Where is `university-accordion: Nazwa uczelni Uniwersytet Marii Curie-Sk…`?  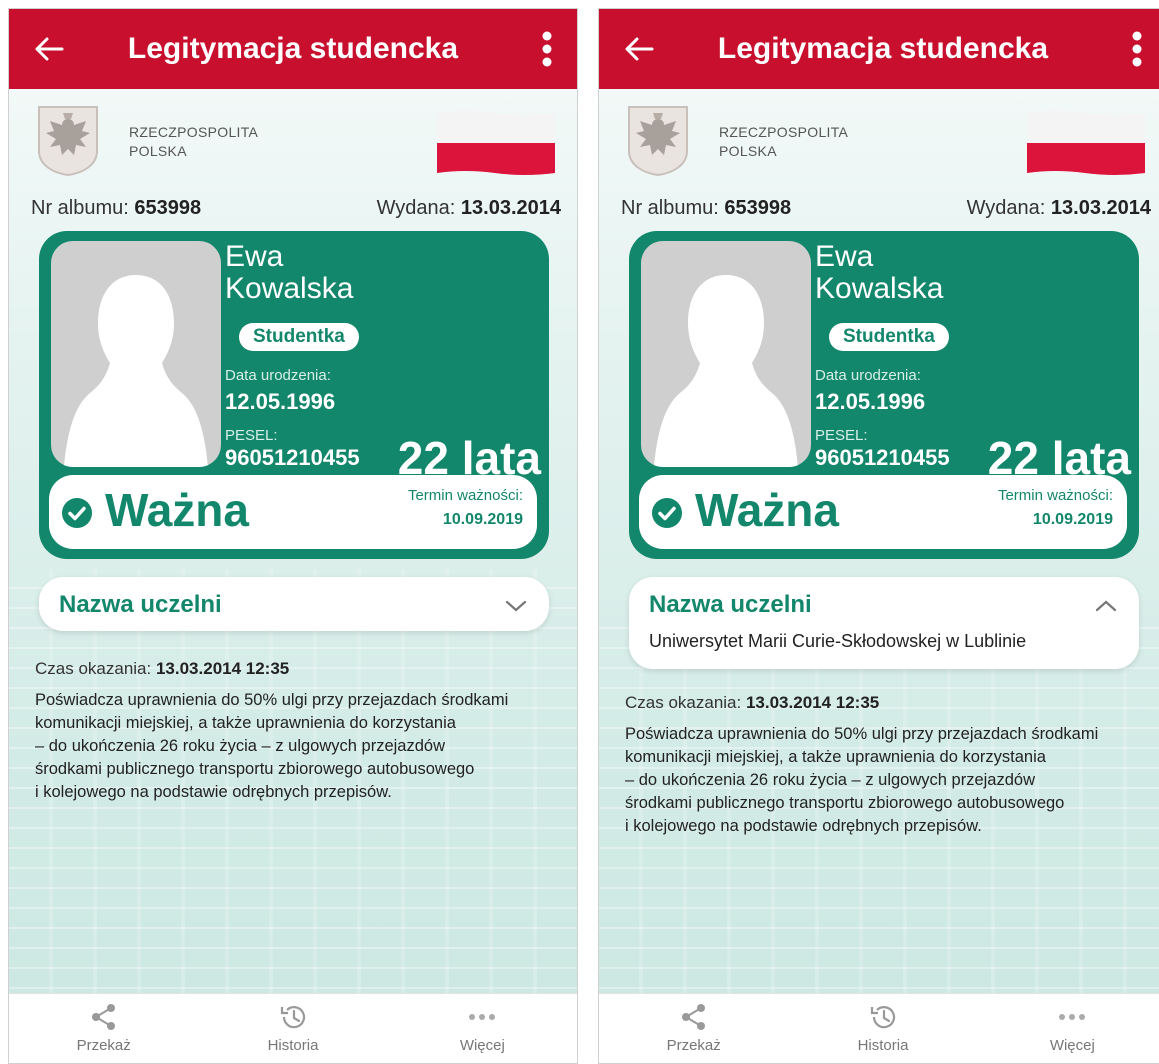
university-accordion: Nazwa uczelni Uniwersytet Marii Curie-Sk… is located at coordinates (884, 623).